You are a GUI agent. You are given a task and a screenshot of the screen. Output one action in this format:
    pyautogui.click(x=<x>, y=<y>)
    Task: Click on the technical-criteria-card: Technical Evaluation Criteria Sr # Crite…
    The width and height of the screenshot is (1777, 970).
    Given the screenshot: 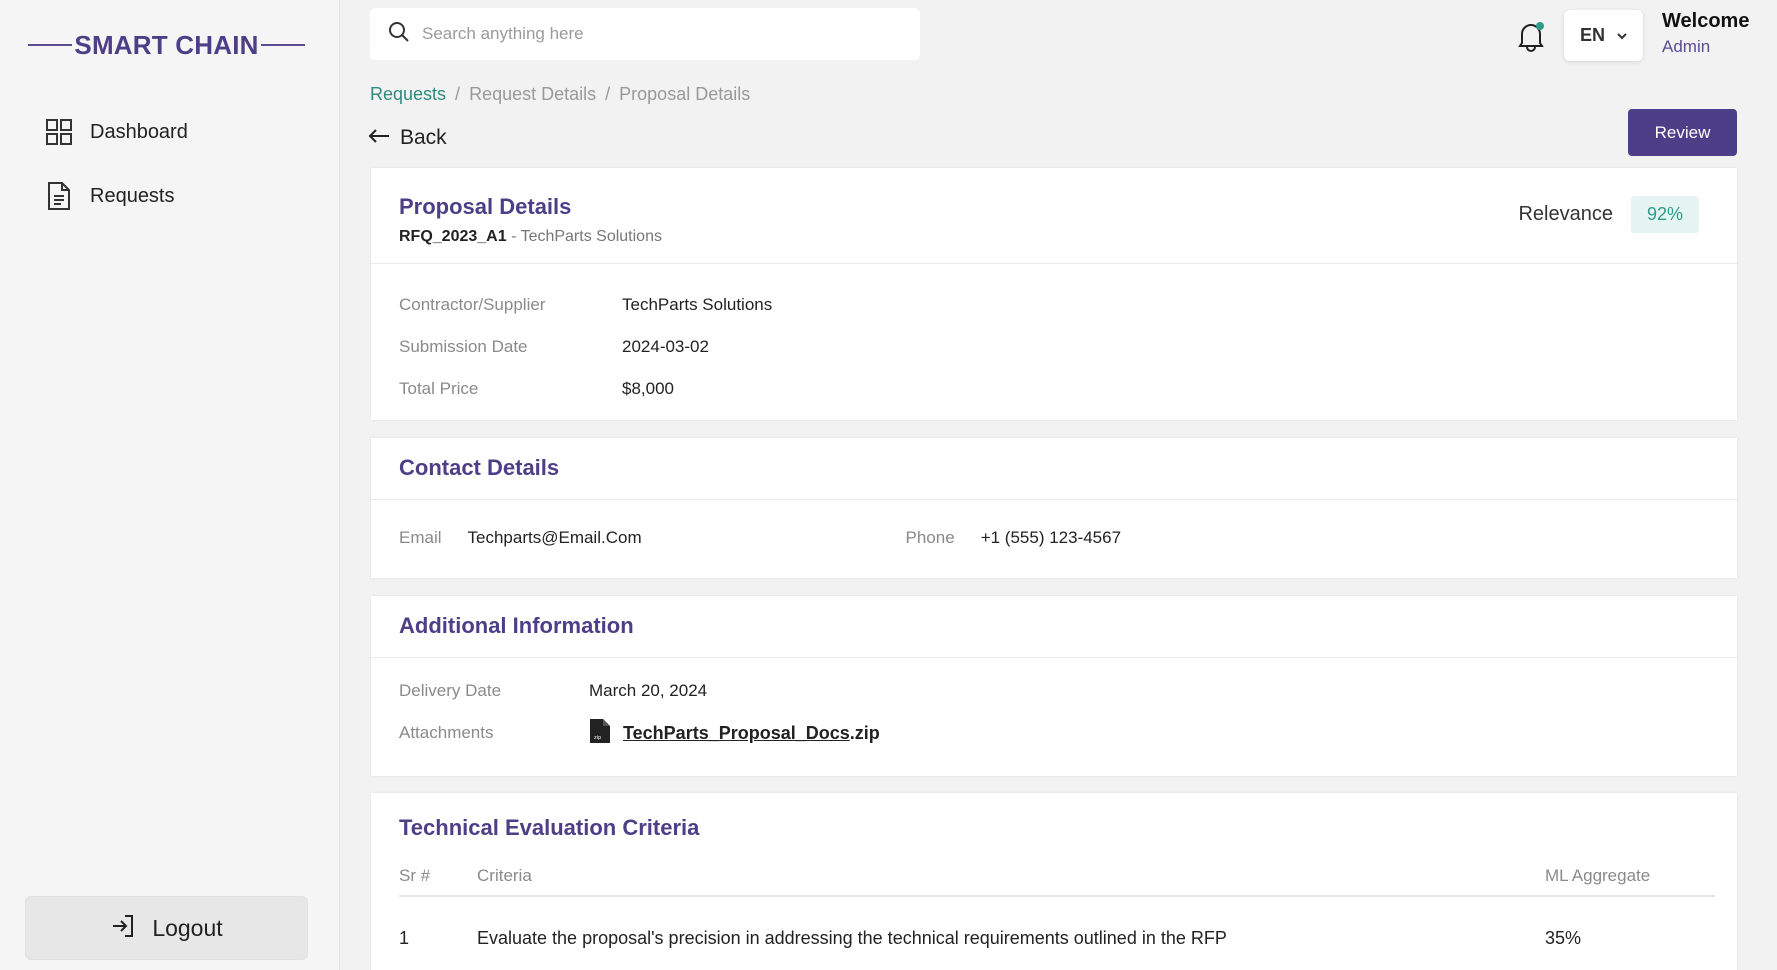 What is the action you would take?
    pyautogui.click(x=1054, y=881)
    